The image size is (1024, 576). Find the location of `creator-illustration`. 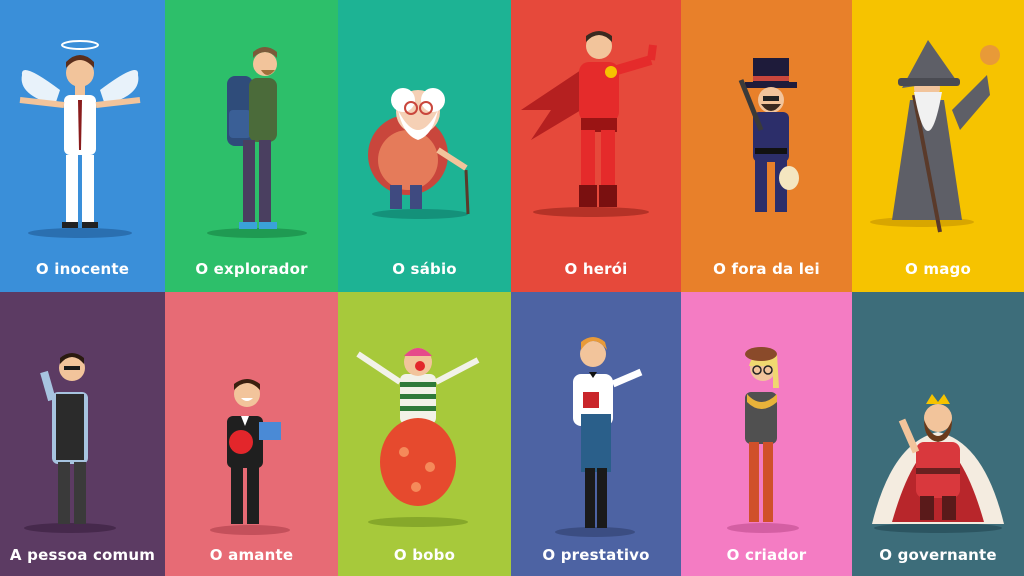

creator-illustration is located at coordinates (763, 440).